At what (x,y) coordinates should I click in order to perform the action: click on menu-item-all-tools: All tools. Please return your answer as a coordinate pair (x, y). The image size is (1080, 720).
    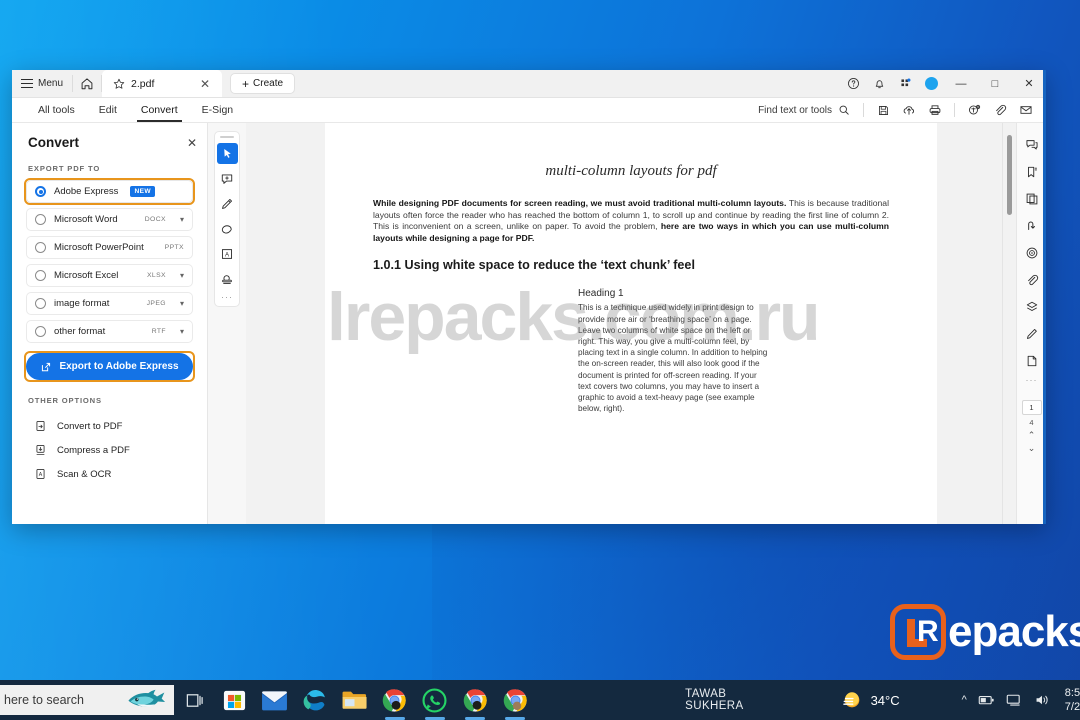
    Looking at the image, I should click on (56, 110).